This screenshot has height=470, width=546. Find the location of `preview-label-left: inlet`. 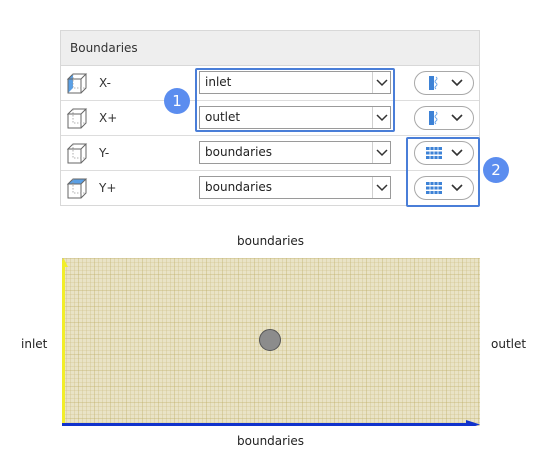

preview-label-left: inlet is located at coordinates (34, 344).